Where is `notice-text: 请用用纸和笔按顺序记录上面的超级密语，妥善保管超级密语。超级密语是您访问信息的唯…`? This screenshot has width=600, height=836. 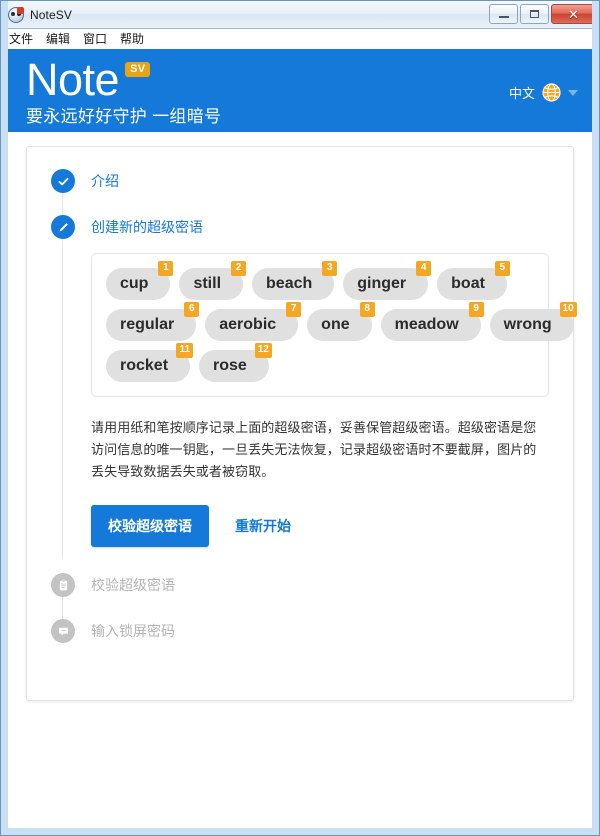 notice-text: 请用用纸和笔按顺序记录上面的超级密语，妥善保管超级密语。超级密语是您访问信息的唯… is located at coordinates (314, 449).